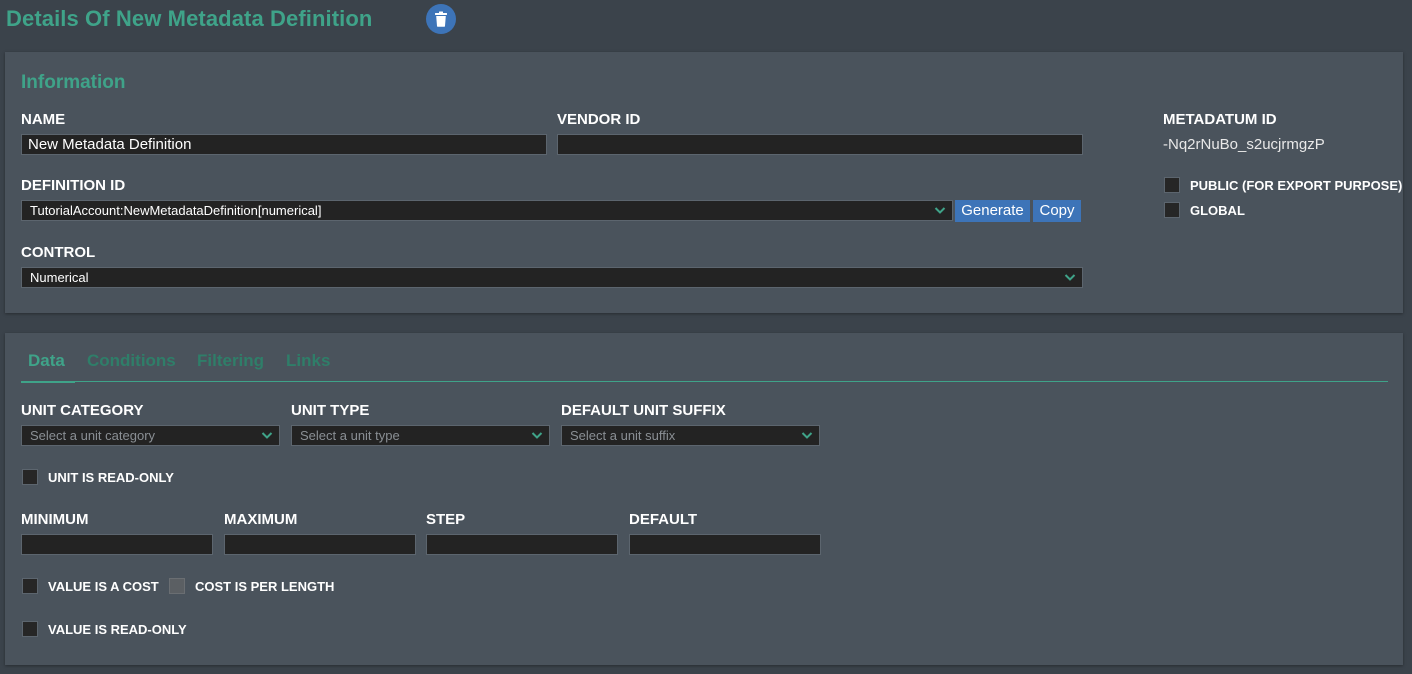 The width and height of the screenshot is (1412, 674). What do you see at coordinates (73, 82) in the screenshot?
I see `section-title-information: Information` at bounding box center [73, 82].